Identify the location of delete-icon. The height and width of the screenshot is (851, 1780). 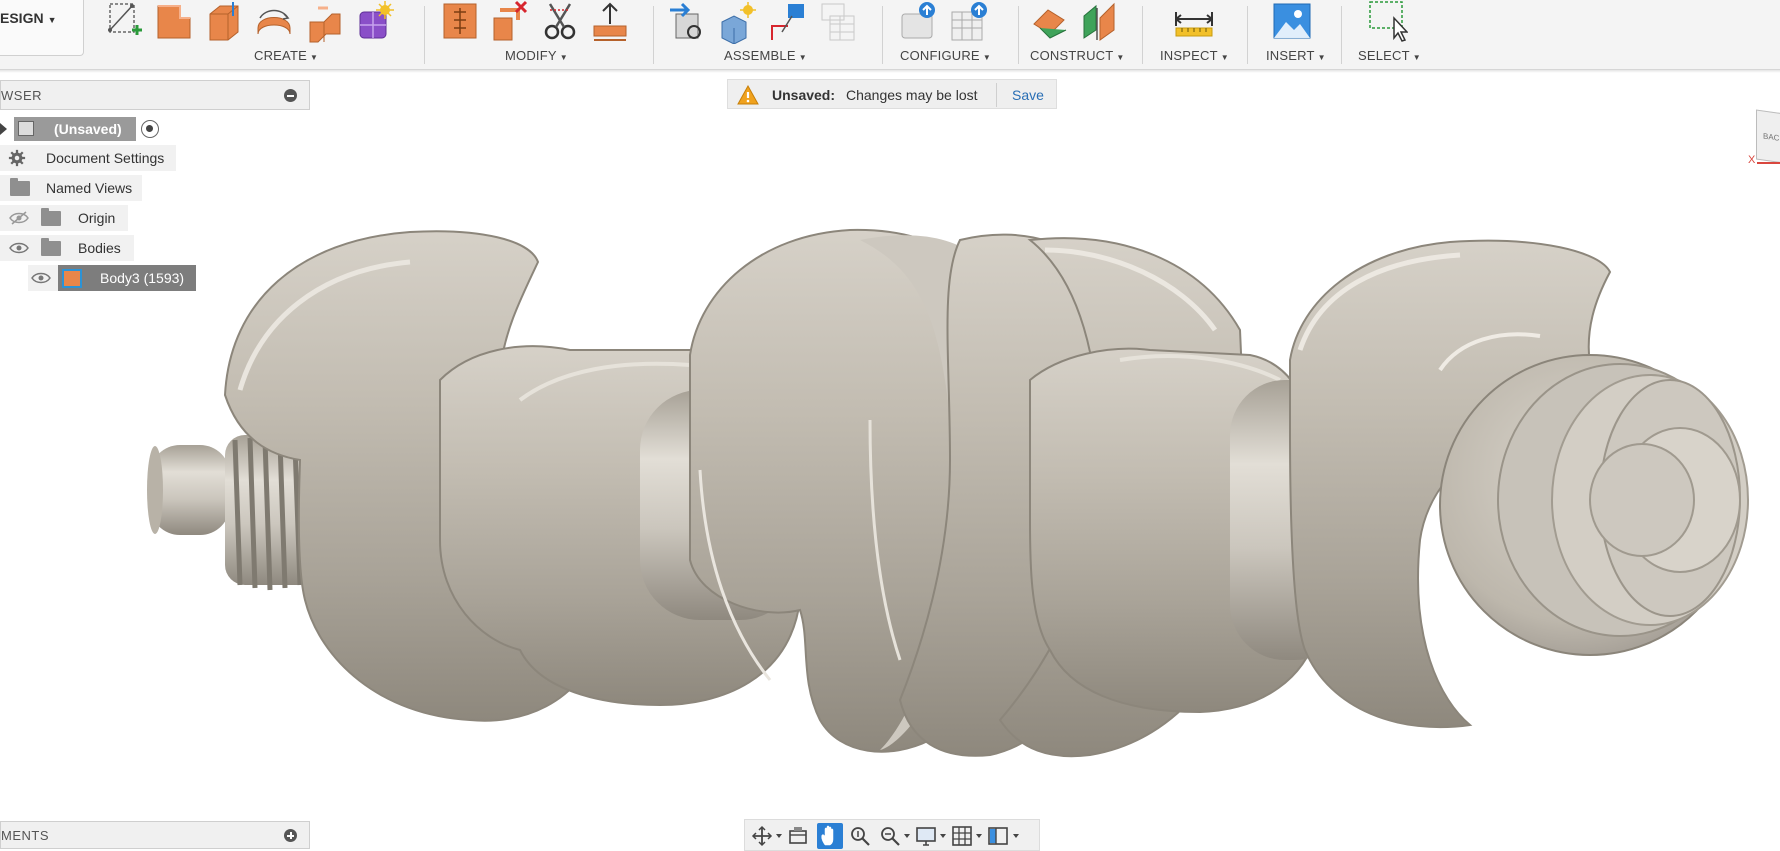
(510, 22).